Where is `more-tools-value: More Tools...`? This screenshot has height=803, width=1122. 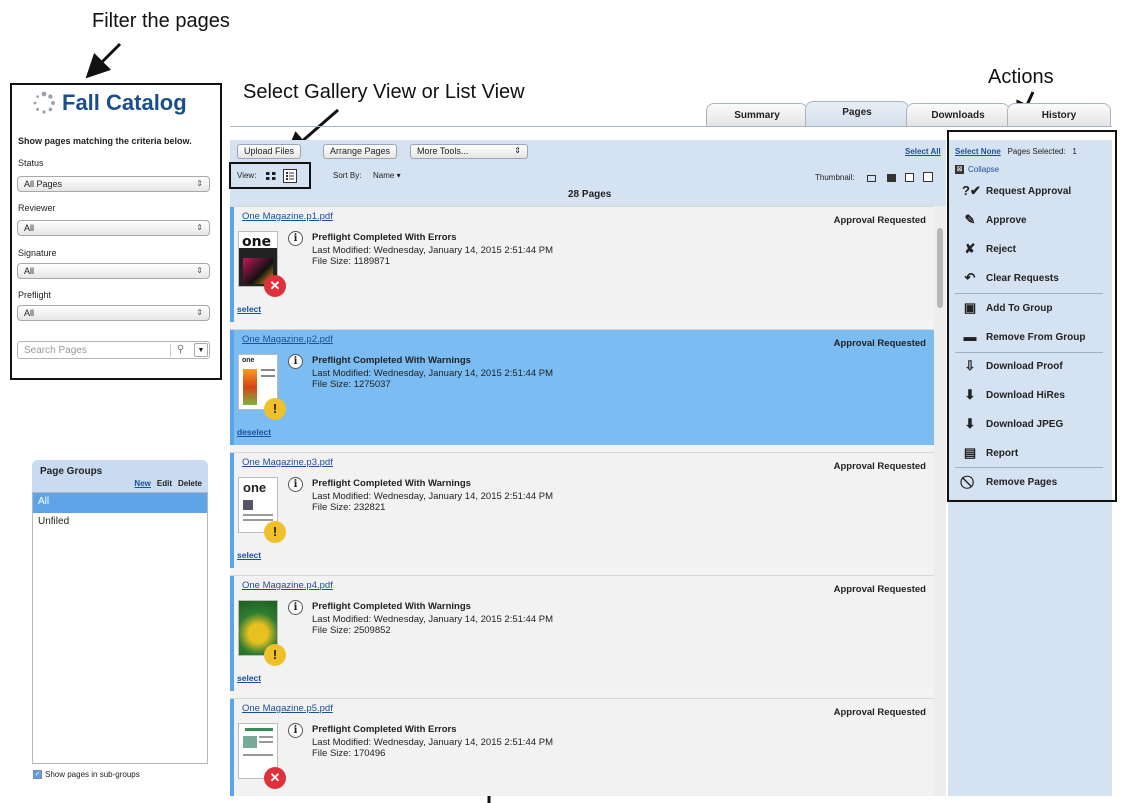 more-tools-value: More Tools... is located at coordinates (443, 151).